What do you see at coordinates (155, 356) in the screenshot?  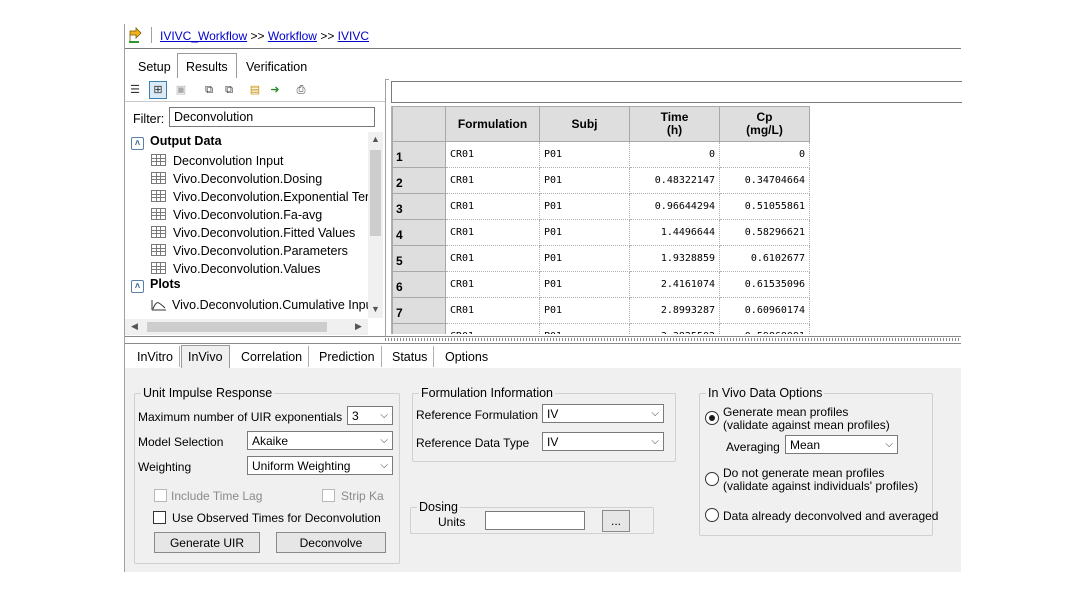 I see `tab-invitro: InVitro` at bounding box center [155, 356].